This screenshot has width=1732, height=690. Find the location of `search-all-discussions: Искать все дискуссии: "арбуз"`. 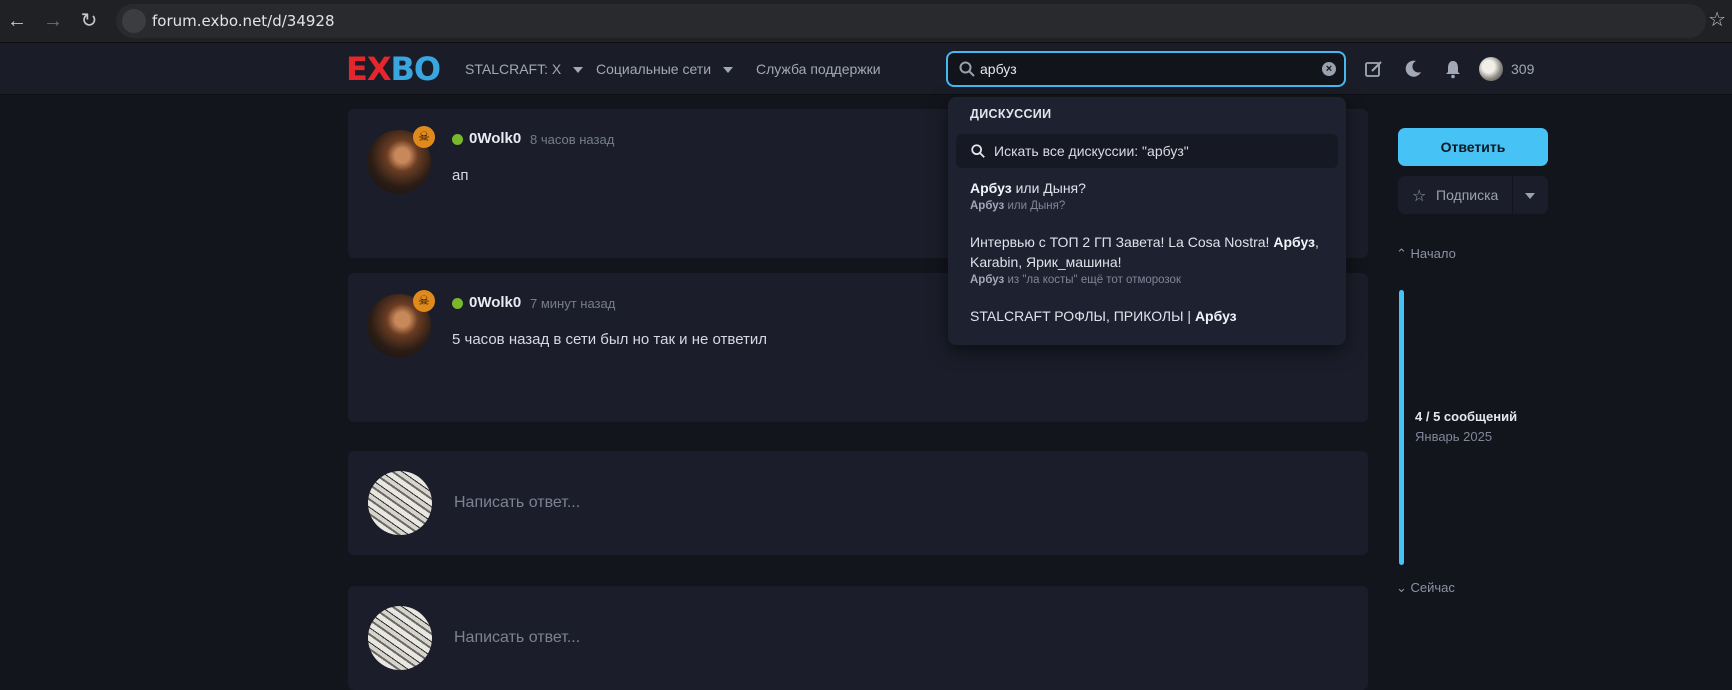

search-all-discussions: Искать все дискуссии: "арбуз" is located at coordinates (1147, 151).